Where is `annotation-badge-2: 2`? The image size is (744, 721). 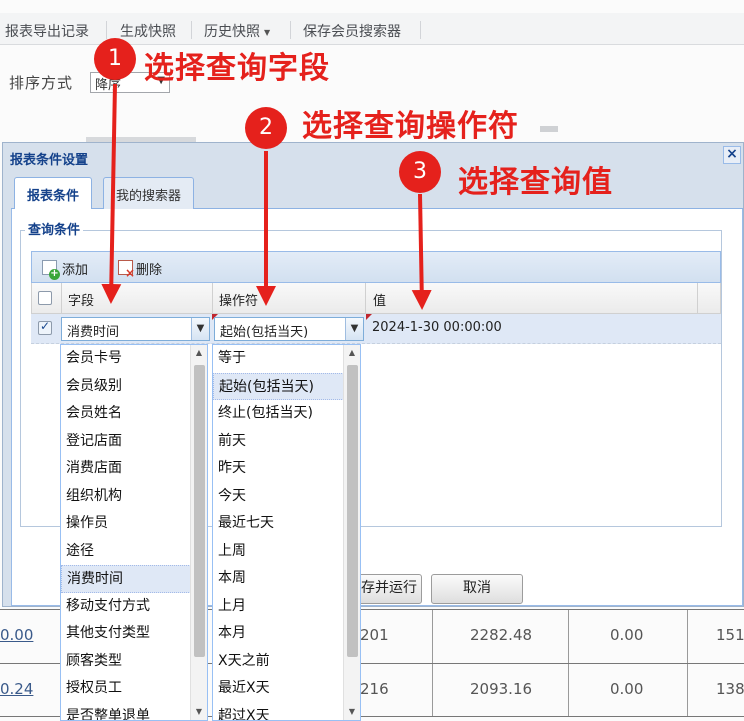
annotation-badge-2: 2 is located at coordinates (266, 128).